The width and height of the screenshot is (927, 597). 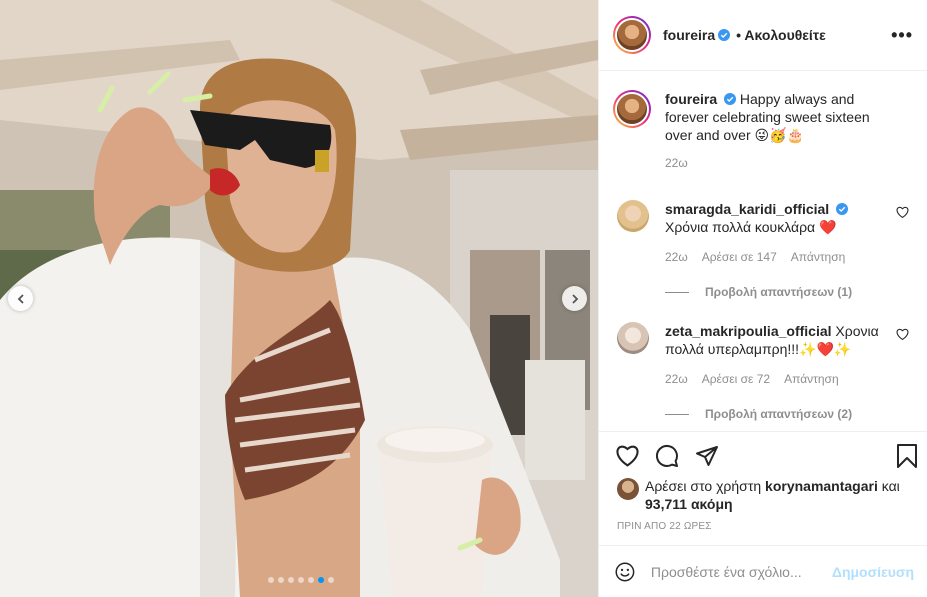 What do you see at coordinates (902, 35) in the screenshot?
I see `more-icon: •••` at bounding box center [902, 35].